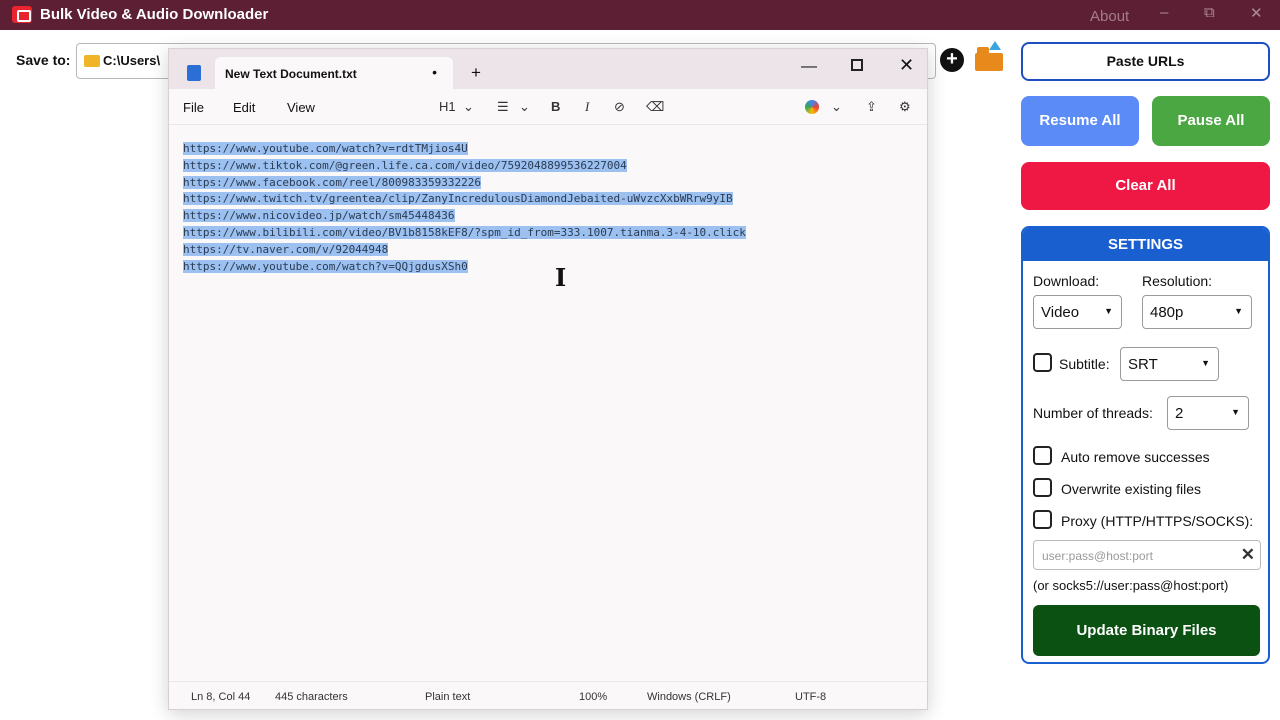 This screenshot has width=1280, height=720. What do you see at coordinates (1131, 585) in the screenshot?
I see `proxy-hint: (or socks5://user:pass@host:port)` at bounding box center [1131, 585].